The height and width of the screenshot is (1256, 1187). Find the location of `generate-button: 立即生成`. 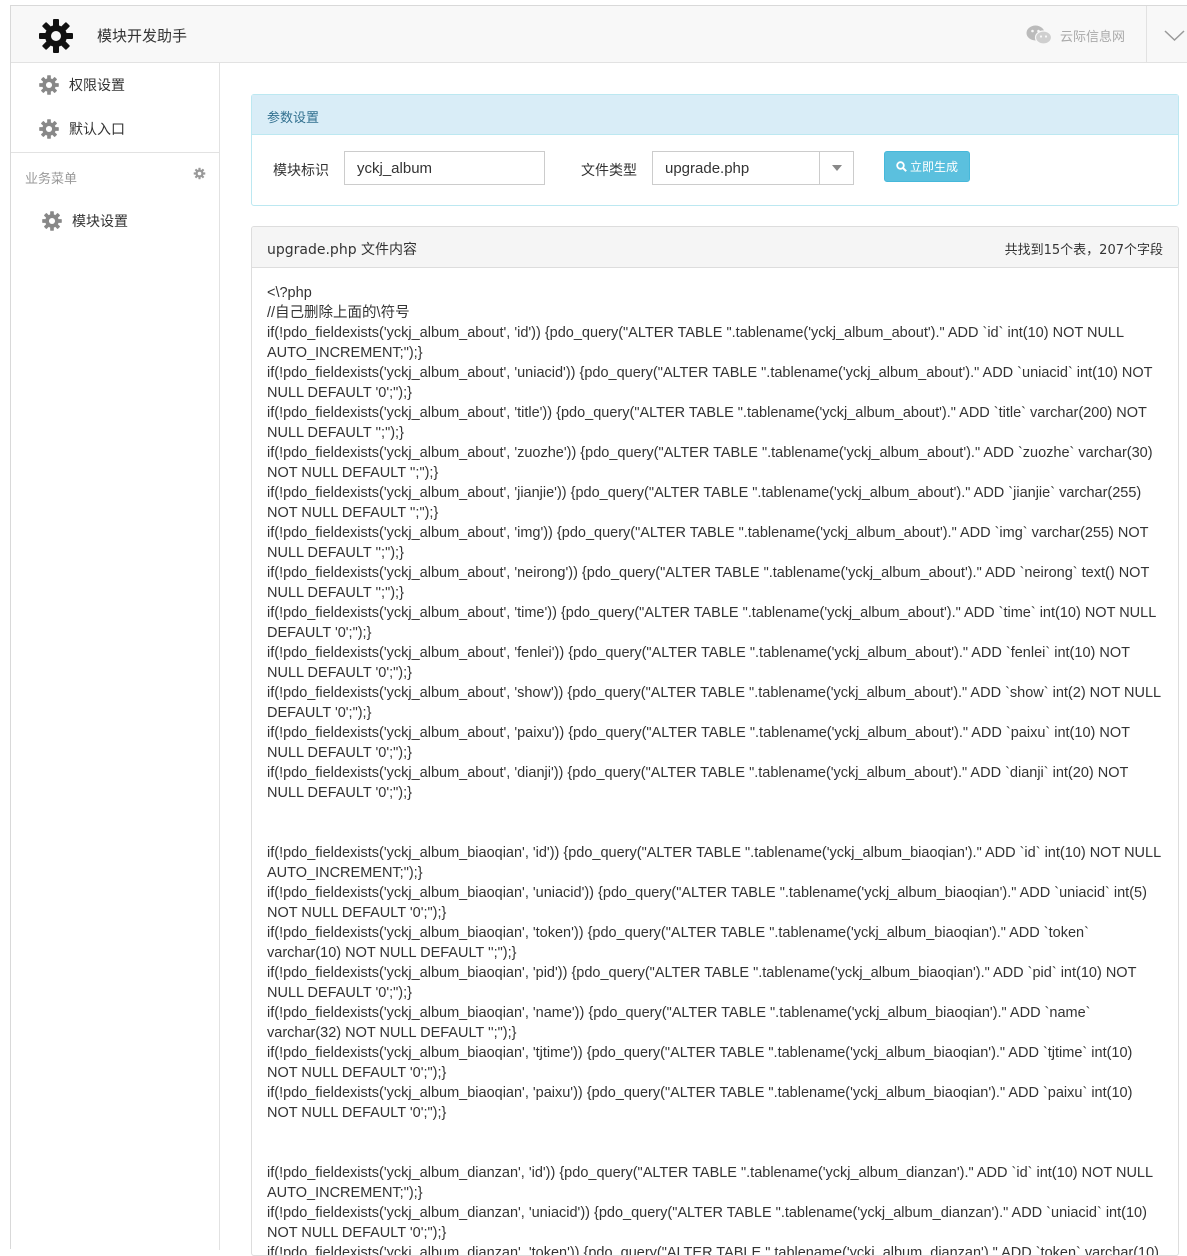

generate-button: 立即生成 is located at coordinates (927, 166).